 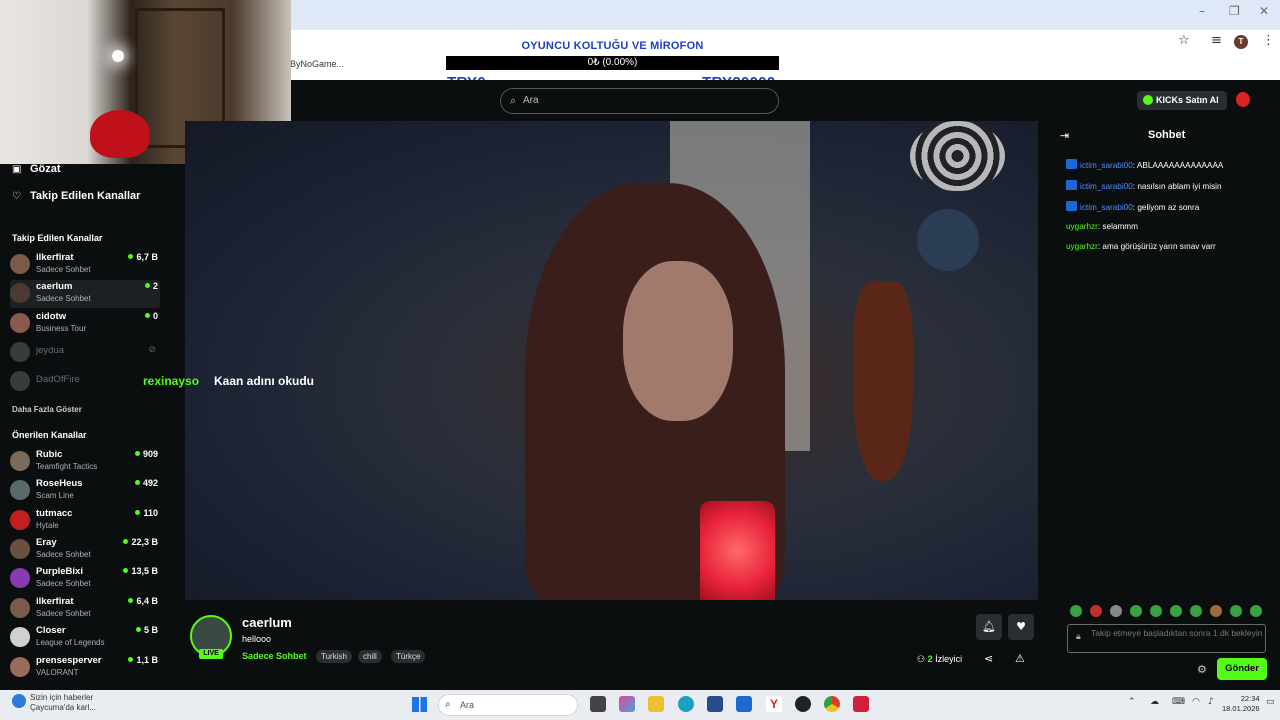 What do you see at coordinates (467, 705) in the screenshot?
I see `taskbar-search-placeholder: Ara` at bounding box center [467, 705].